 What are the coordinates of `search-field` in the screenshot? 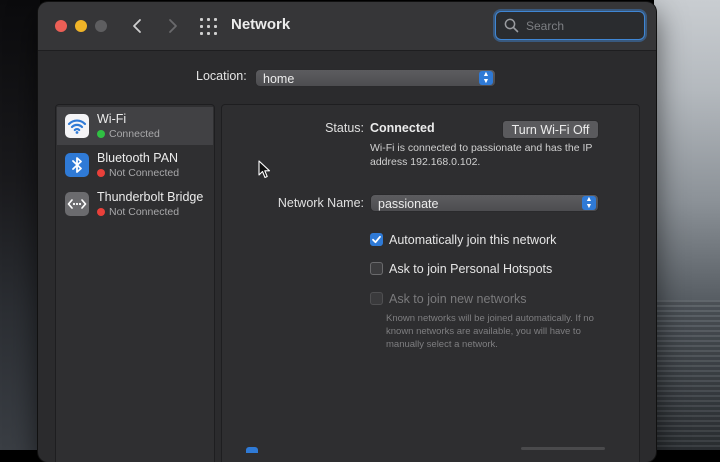 It's located at (570, 25).